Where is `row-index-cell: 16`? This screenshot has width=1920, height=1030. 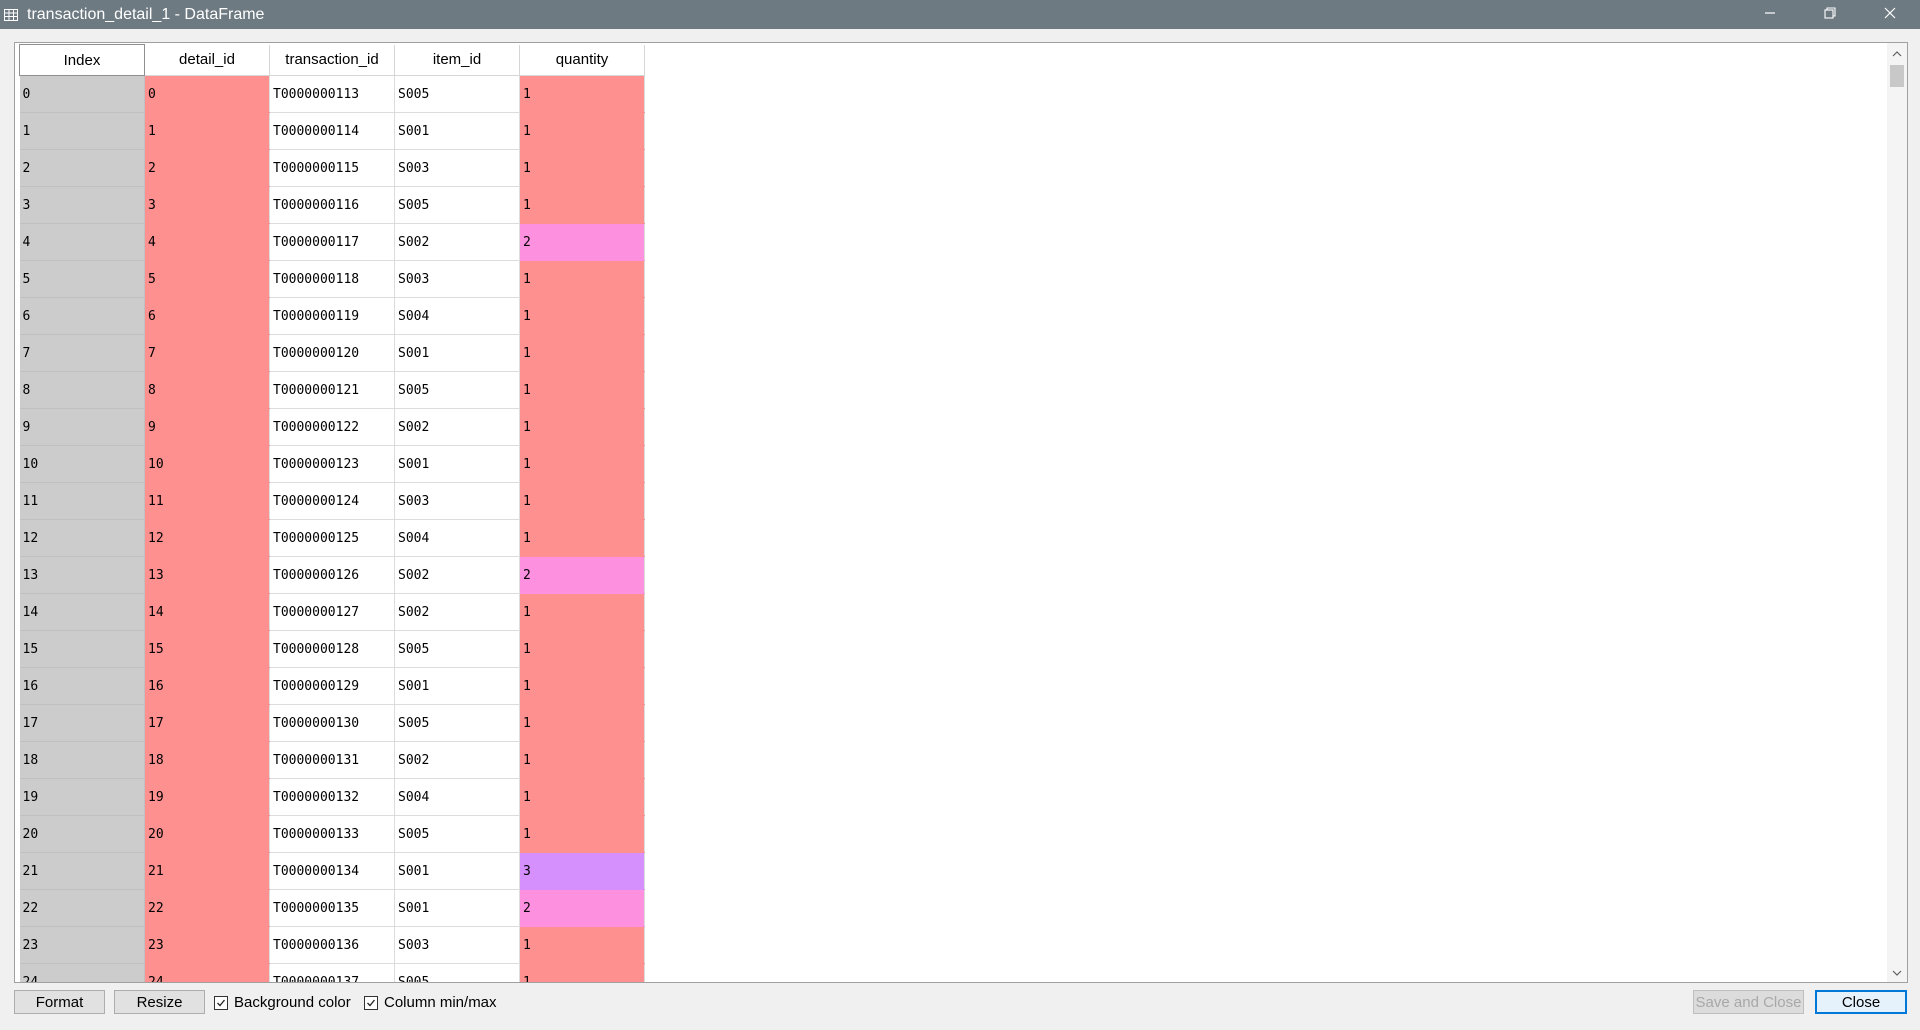 row-index-cell: 16 is located at coordinates (82, 686).